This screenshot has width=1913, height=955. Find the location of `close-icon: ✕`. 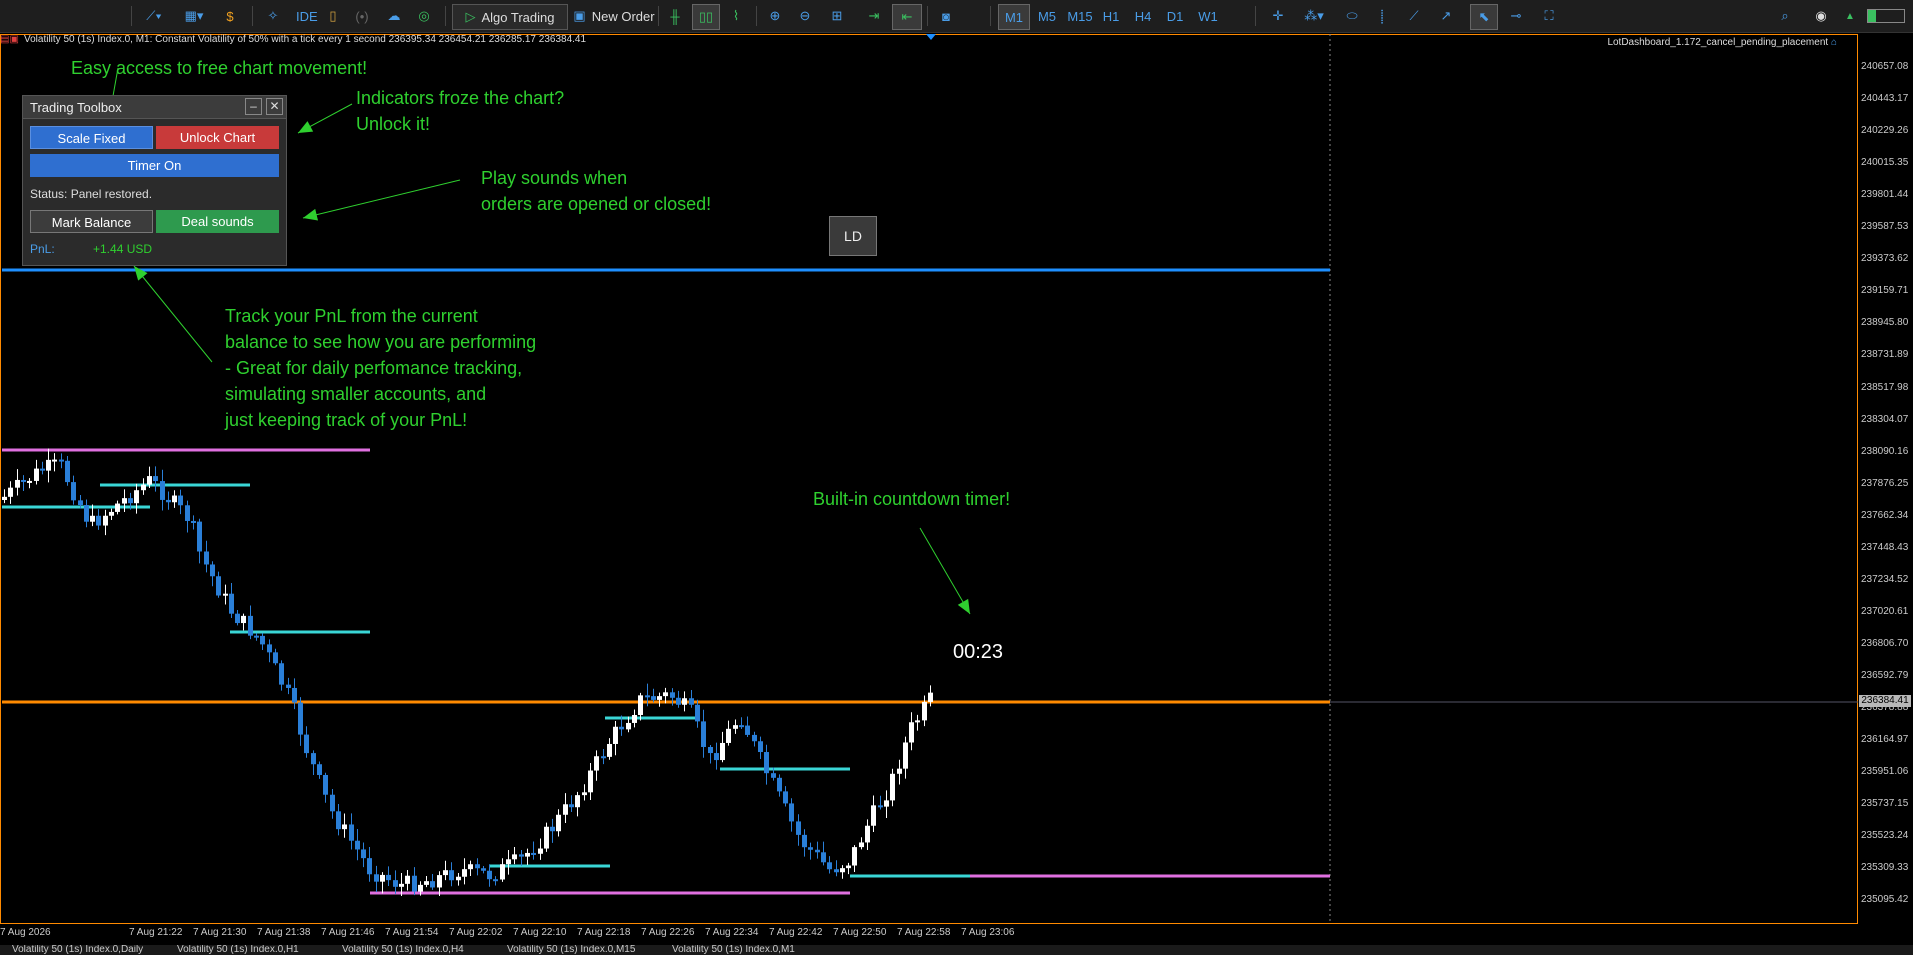

close-icon: ✕ is located at coordinates (274, 106).